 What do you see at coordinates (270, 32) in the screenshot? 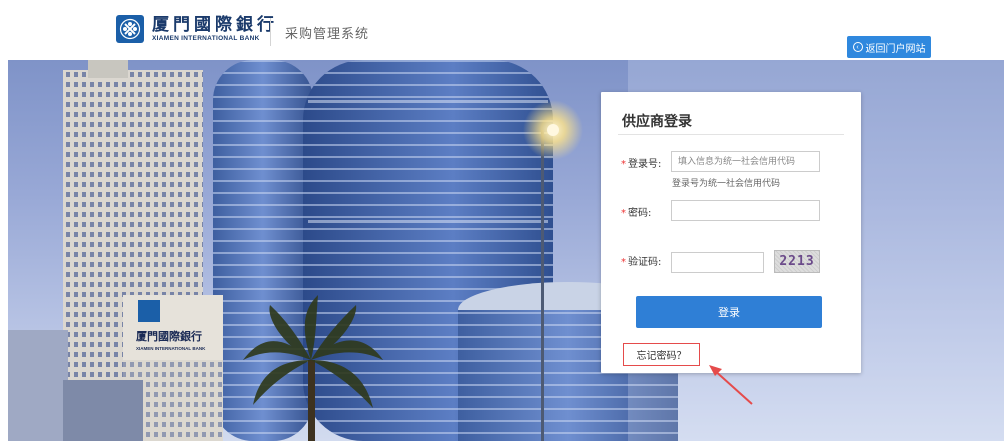
I see `header-divider` at bounding box center [270, 32].